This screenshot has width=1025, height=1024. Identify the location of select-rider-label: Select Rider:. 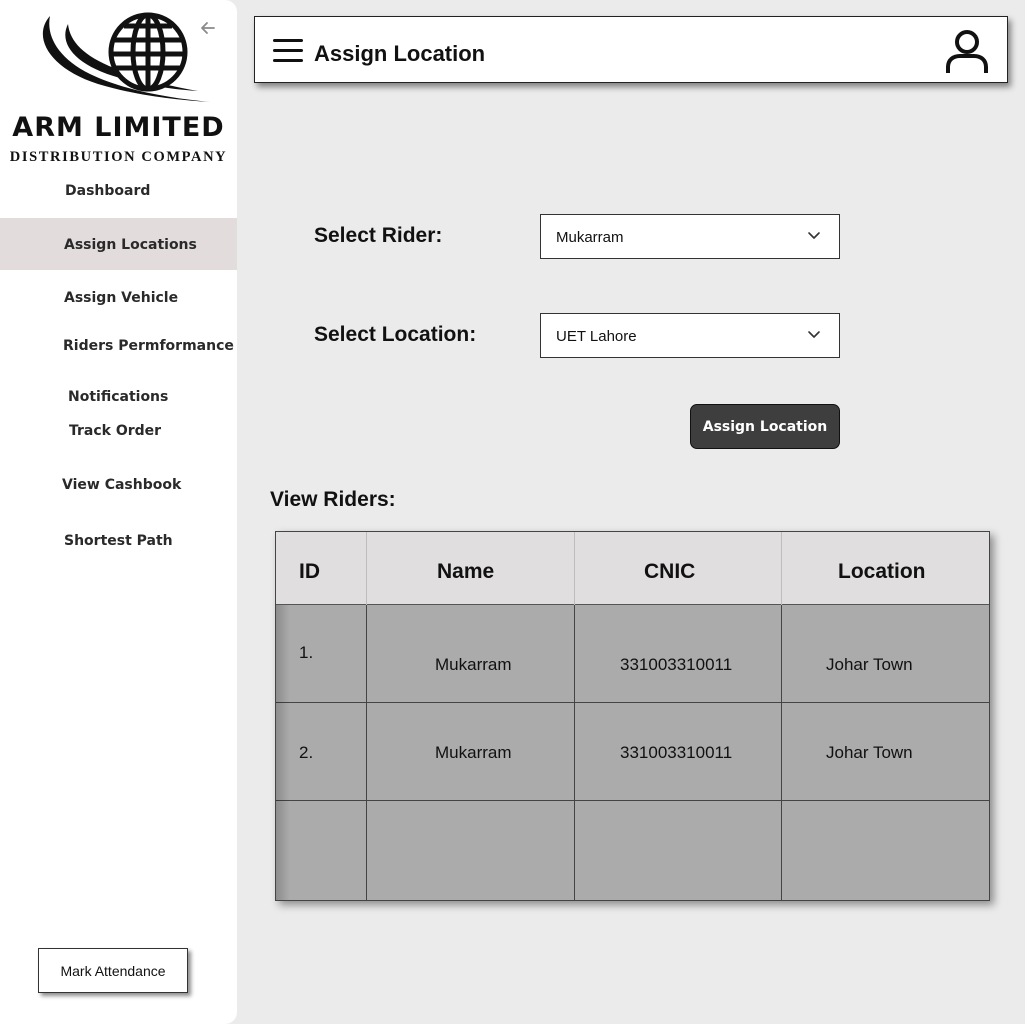
(378, 235).